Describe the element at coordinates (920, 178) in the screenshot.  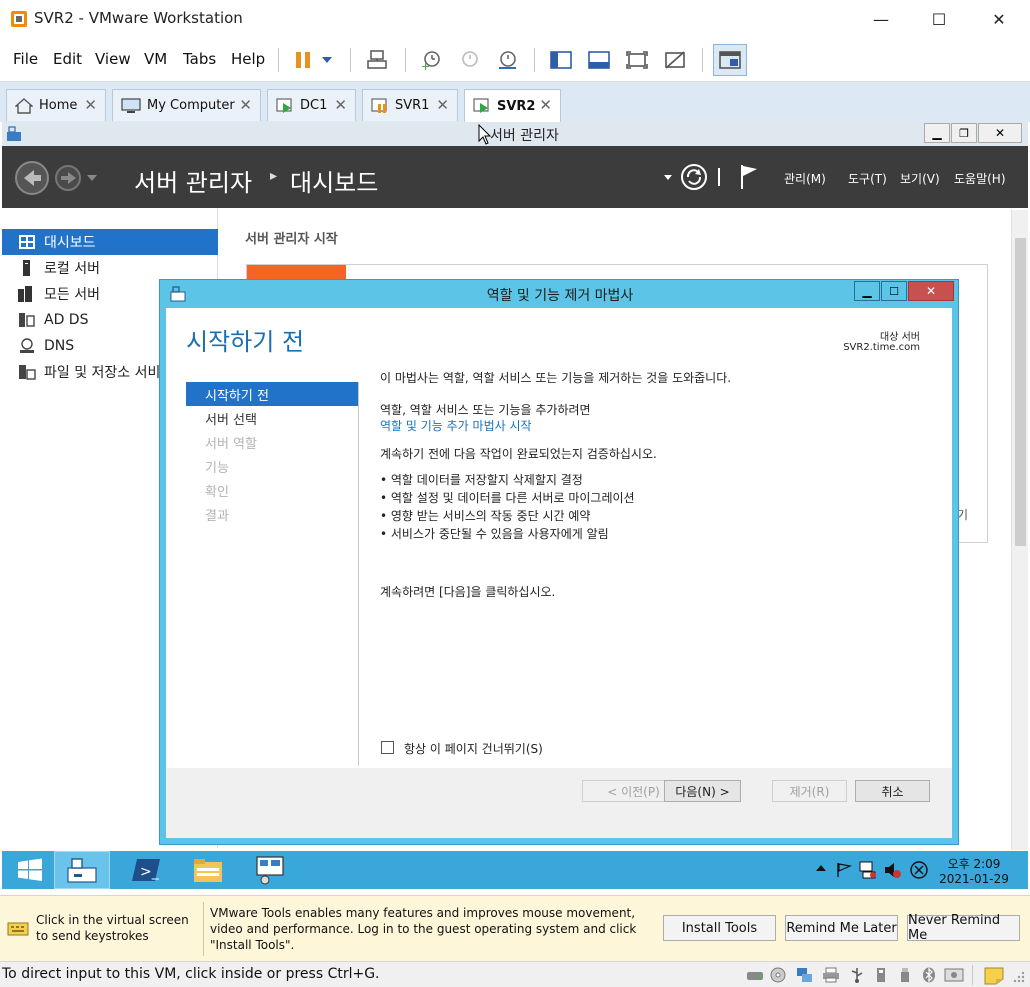
I see `menu-view-sm: 보기(V)` at that location.